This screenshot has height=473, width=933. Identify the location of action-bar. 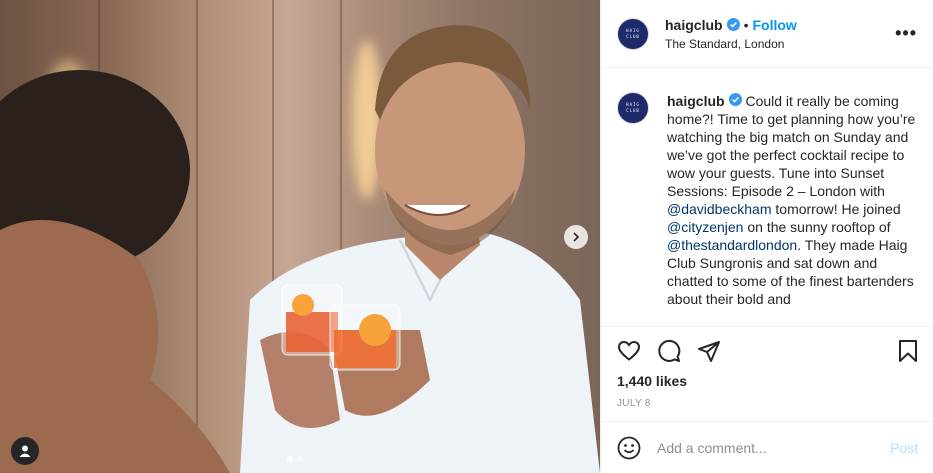
(767, 350).